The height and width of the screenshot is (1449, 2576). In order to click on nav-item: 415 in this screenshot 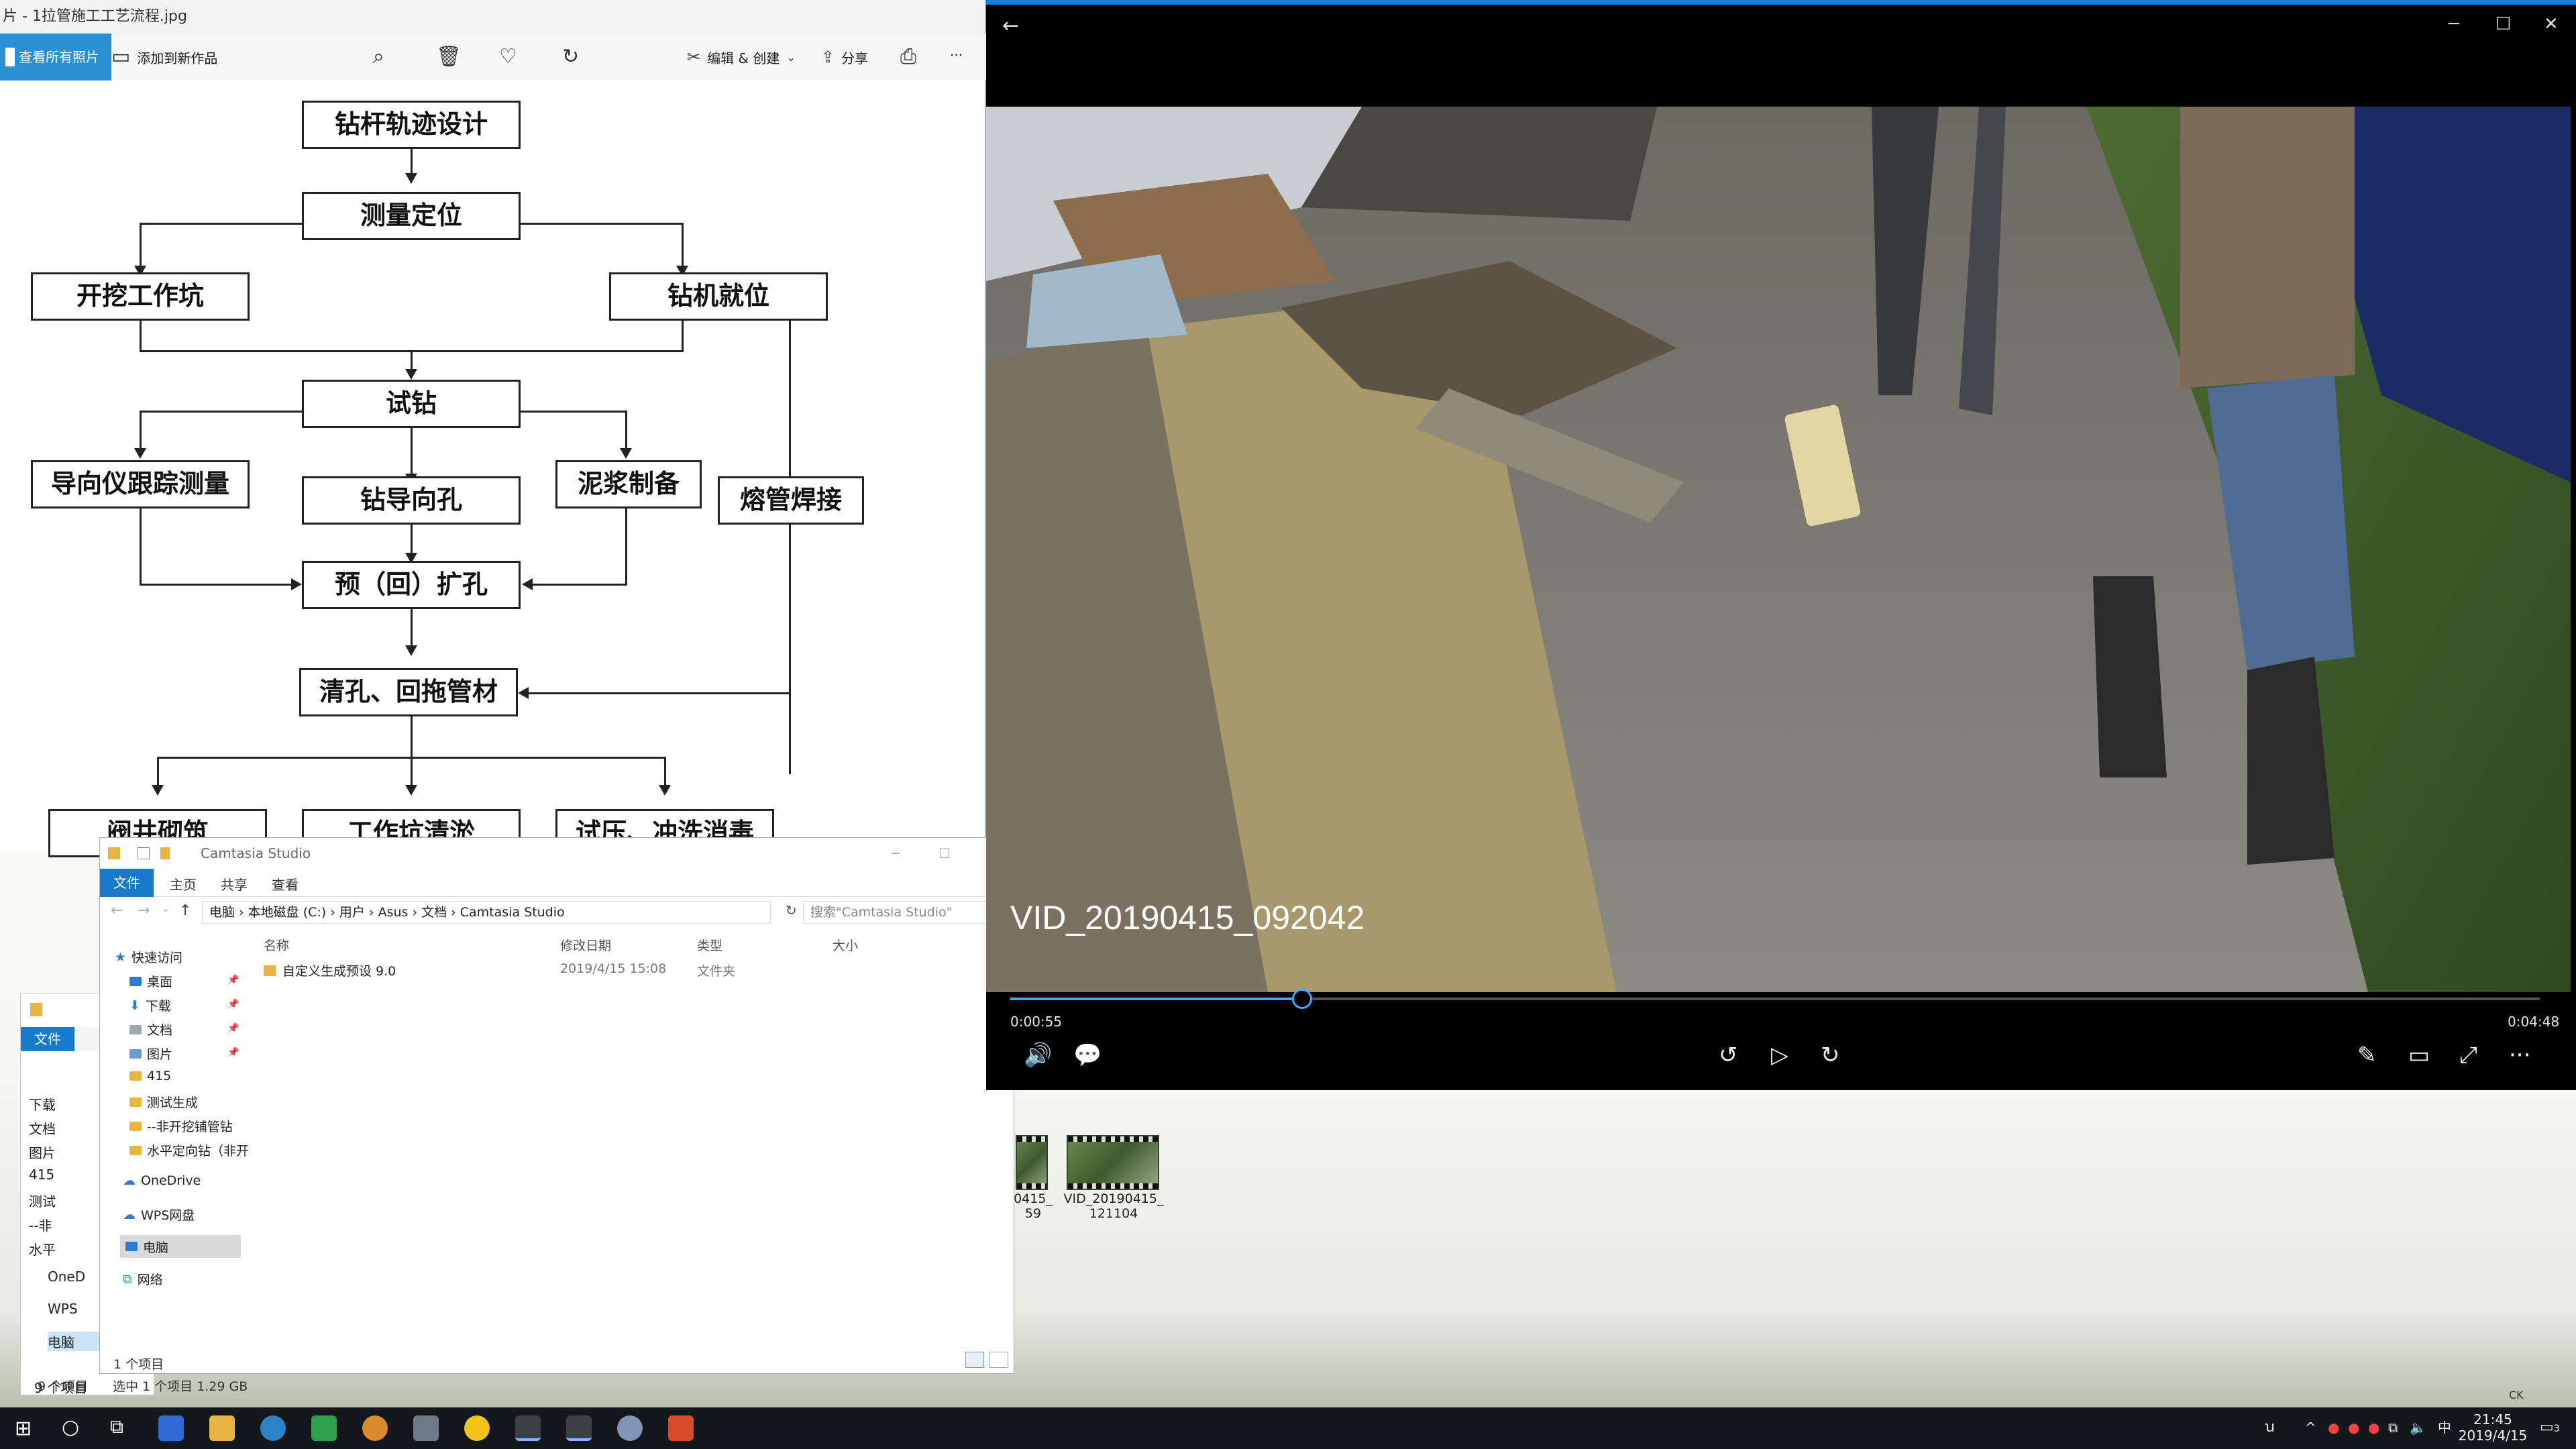, I will do `click(41, 1175)`.